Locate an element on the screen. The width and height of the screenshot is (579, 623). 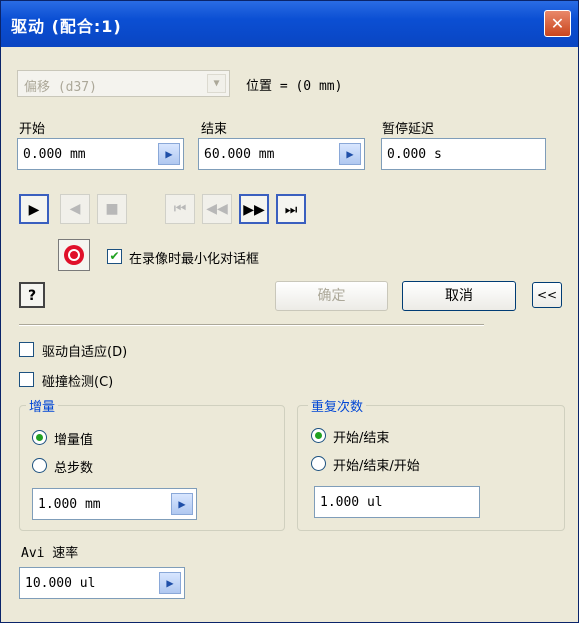
repeat-start-end-label: 开始/结束 is located at coordinates (361, 438).